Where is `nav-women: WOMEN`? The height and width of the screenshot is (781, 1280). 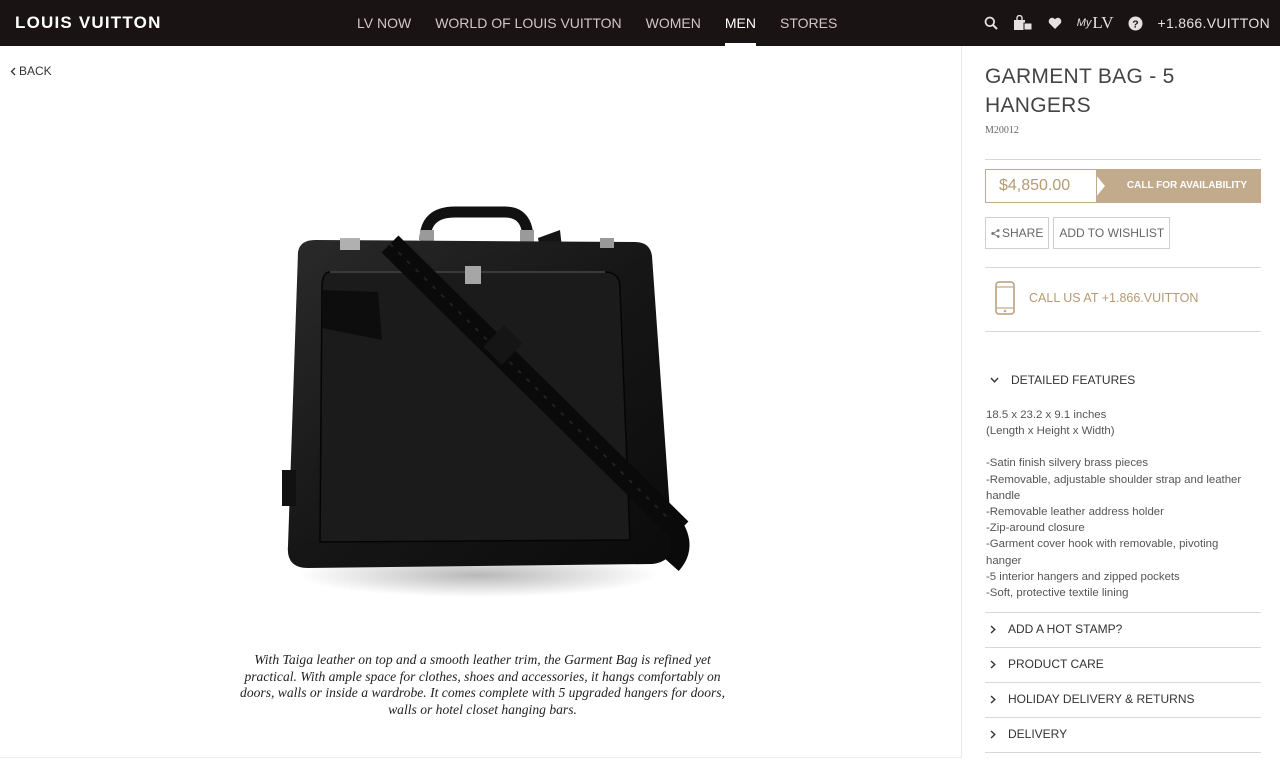 nav-women: WOMEN is located at coordinates (673, 23).